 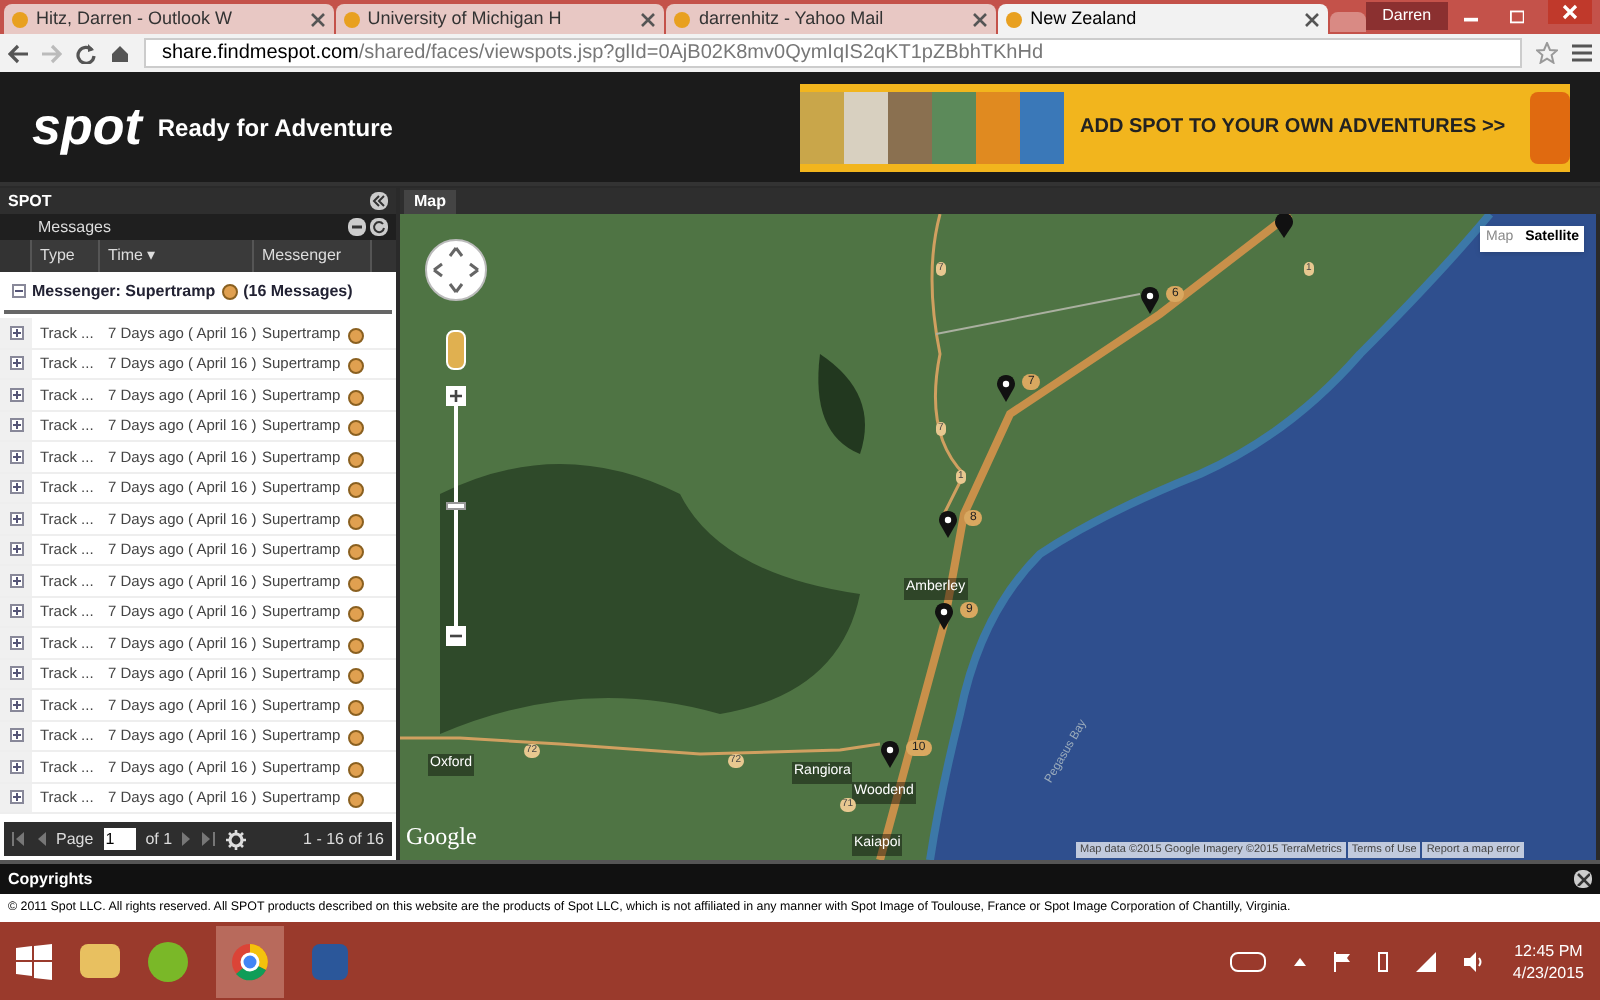 I want to click on clock-date: 4/23/2015, so click(x=1548, y=972).